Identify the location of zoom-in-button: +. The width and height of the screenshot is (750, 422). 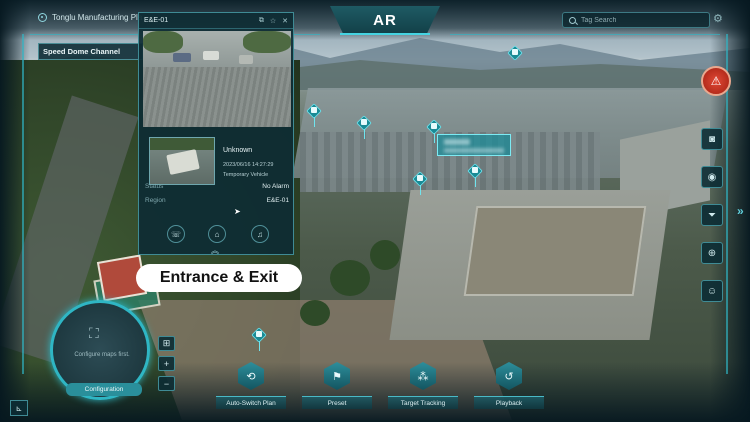
(166, 363).